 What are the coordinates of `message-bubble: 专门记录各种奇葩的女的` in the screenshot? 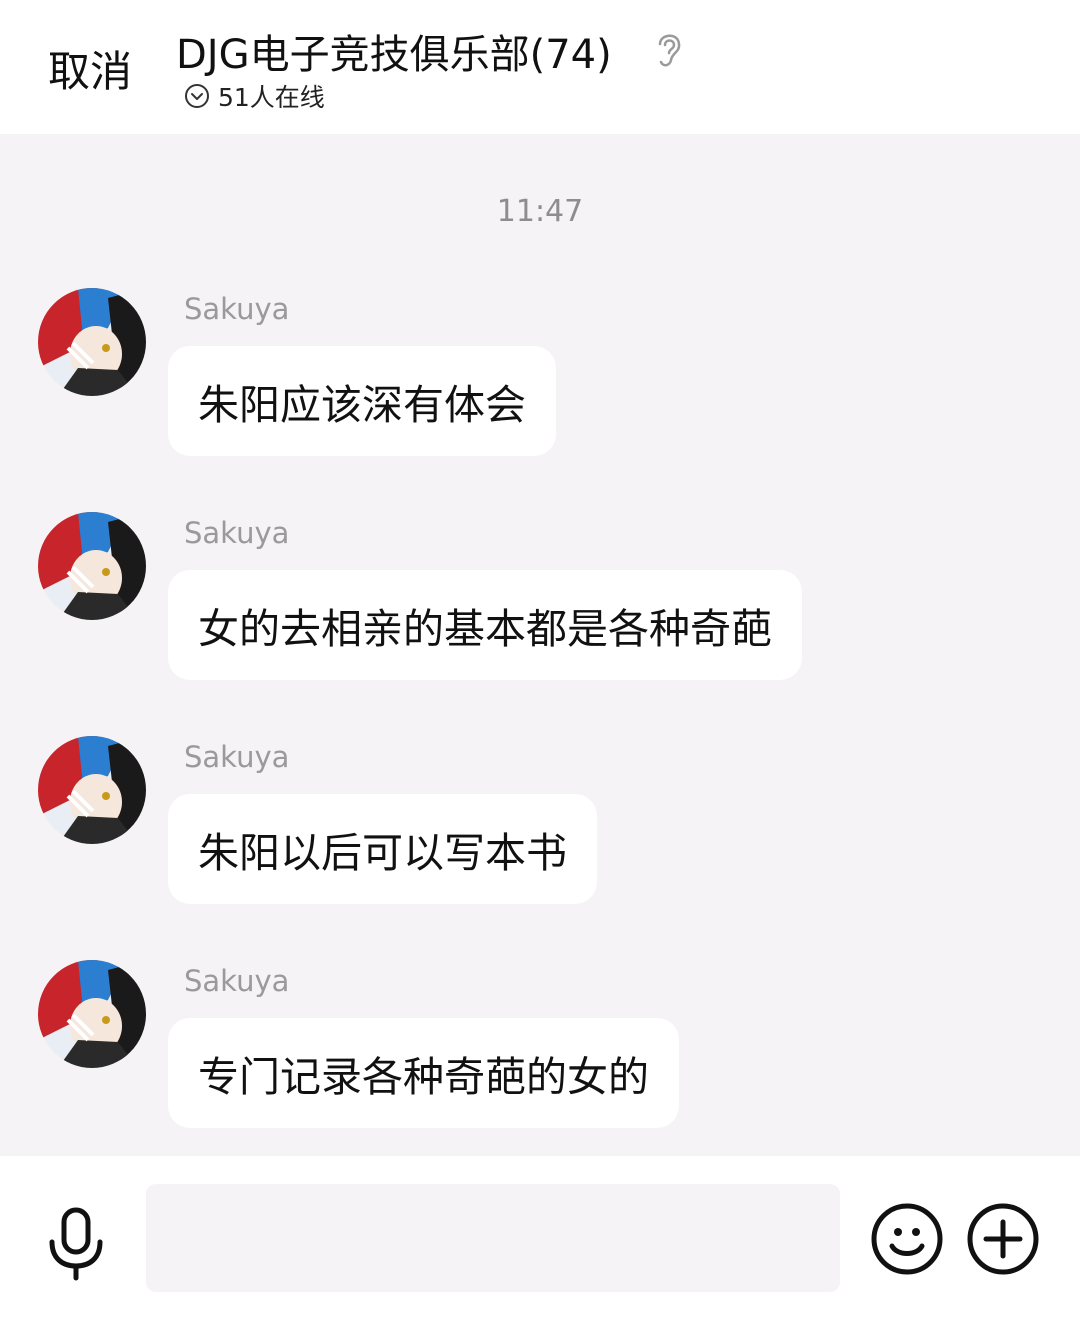 It's located at (423, 1073).